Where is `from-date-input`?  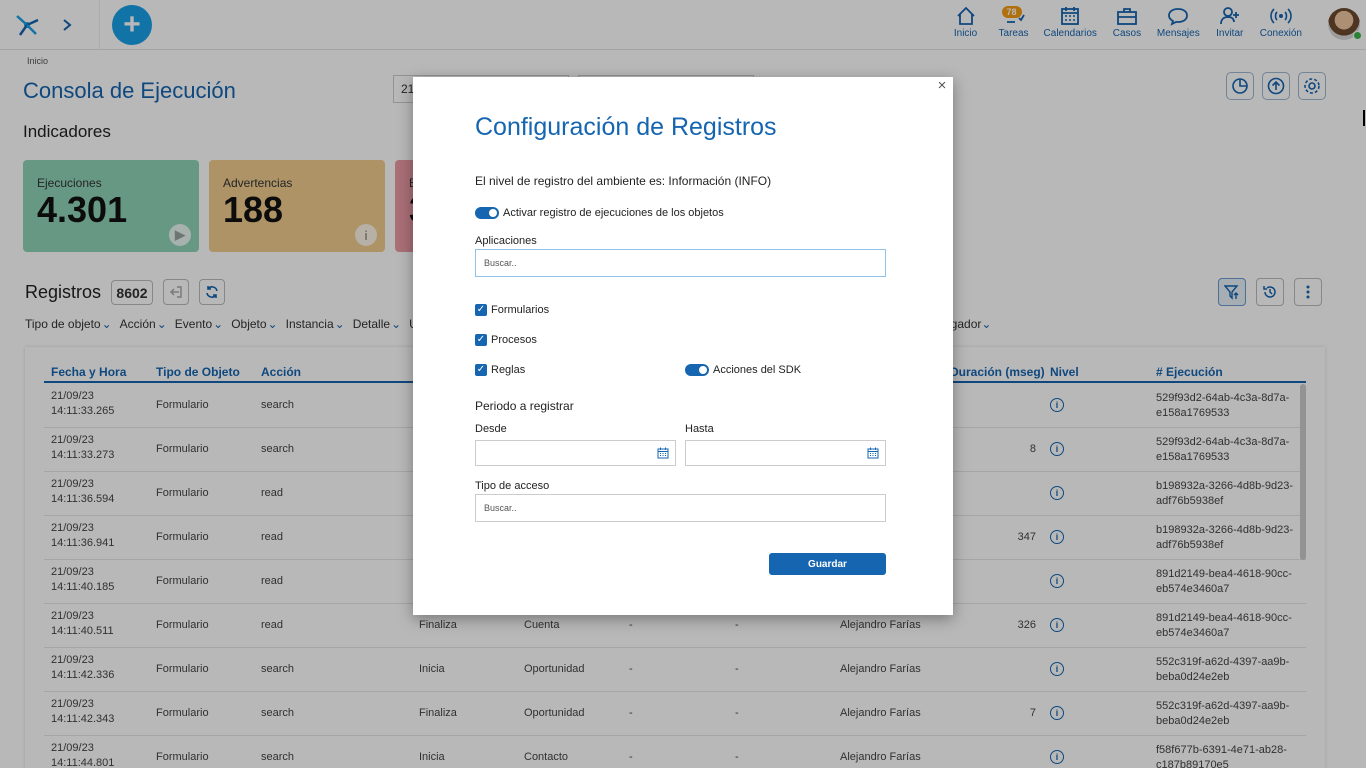 from-date-input is located at coordinates (575, 453).